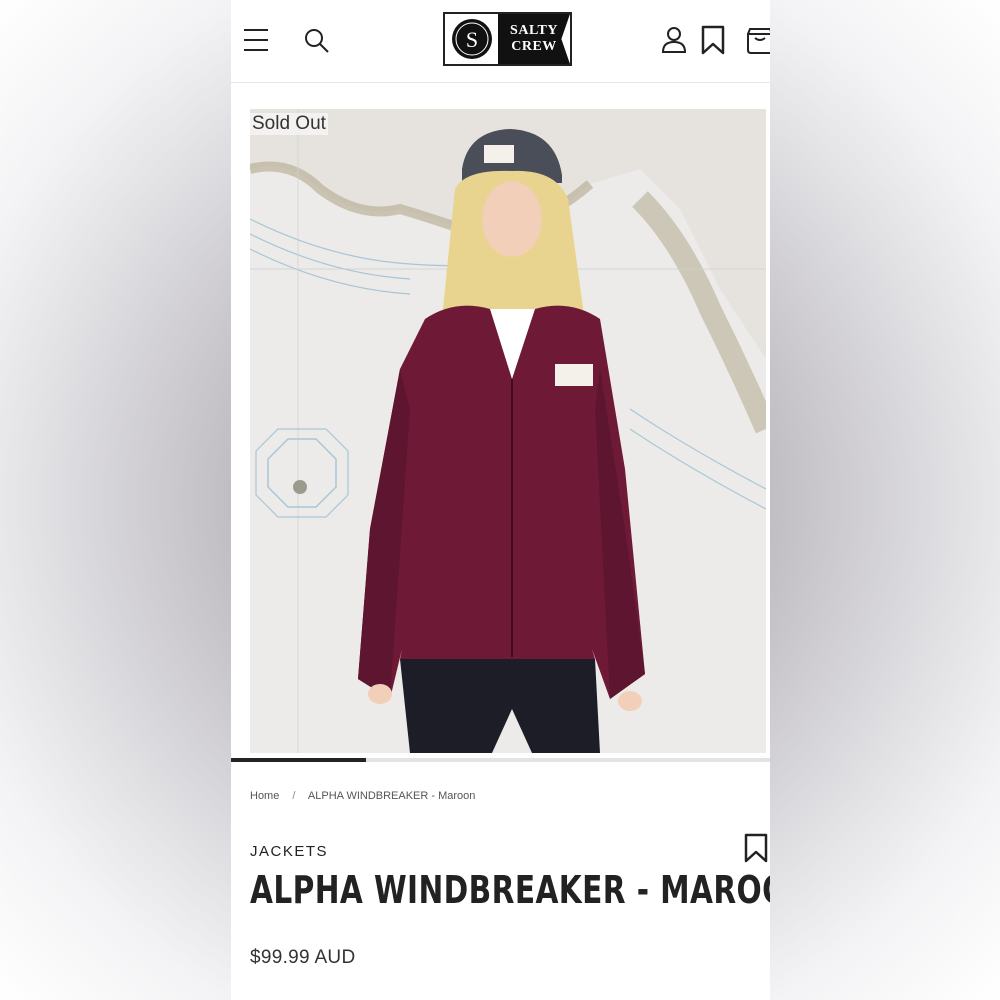 This screenshot has width=1000, height=1000. I want to click on logo-wordmark: SALTY CREW, so click(534, 39).